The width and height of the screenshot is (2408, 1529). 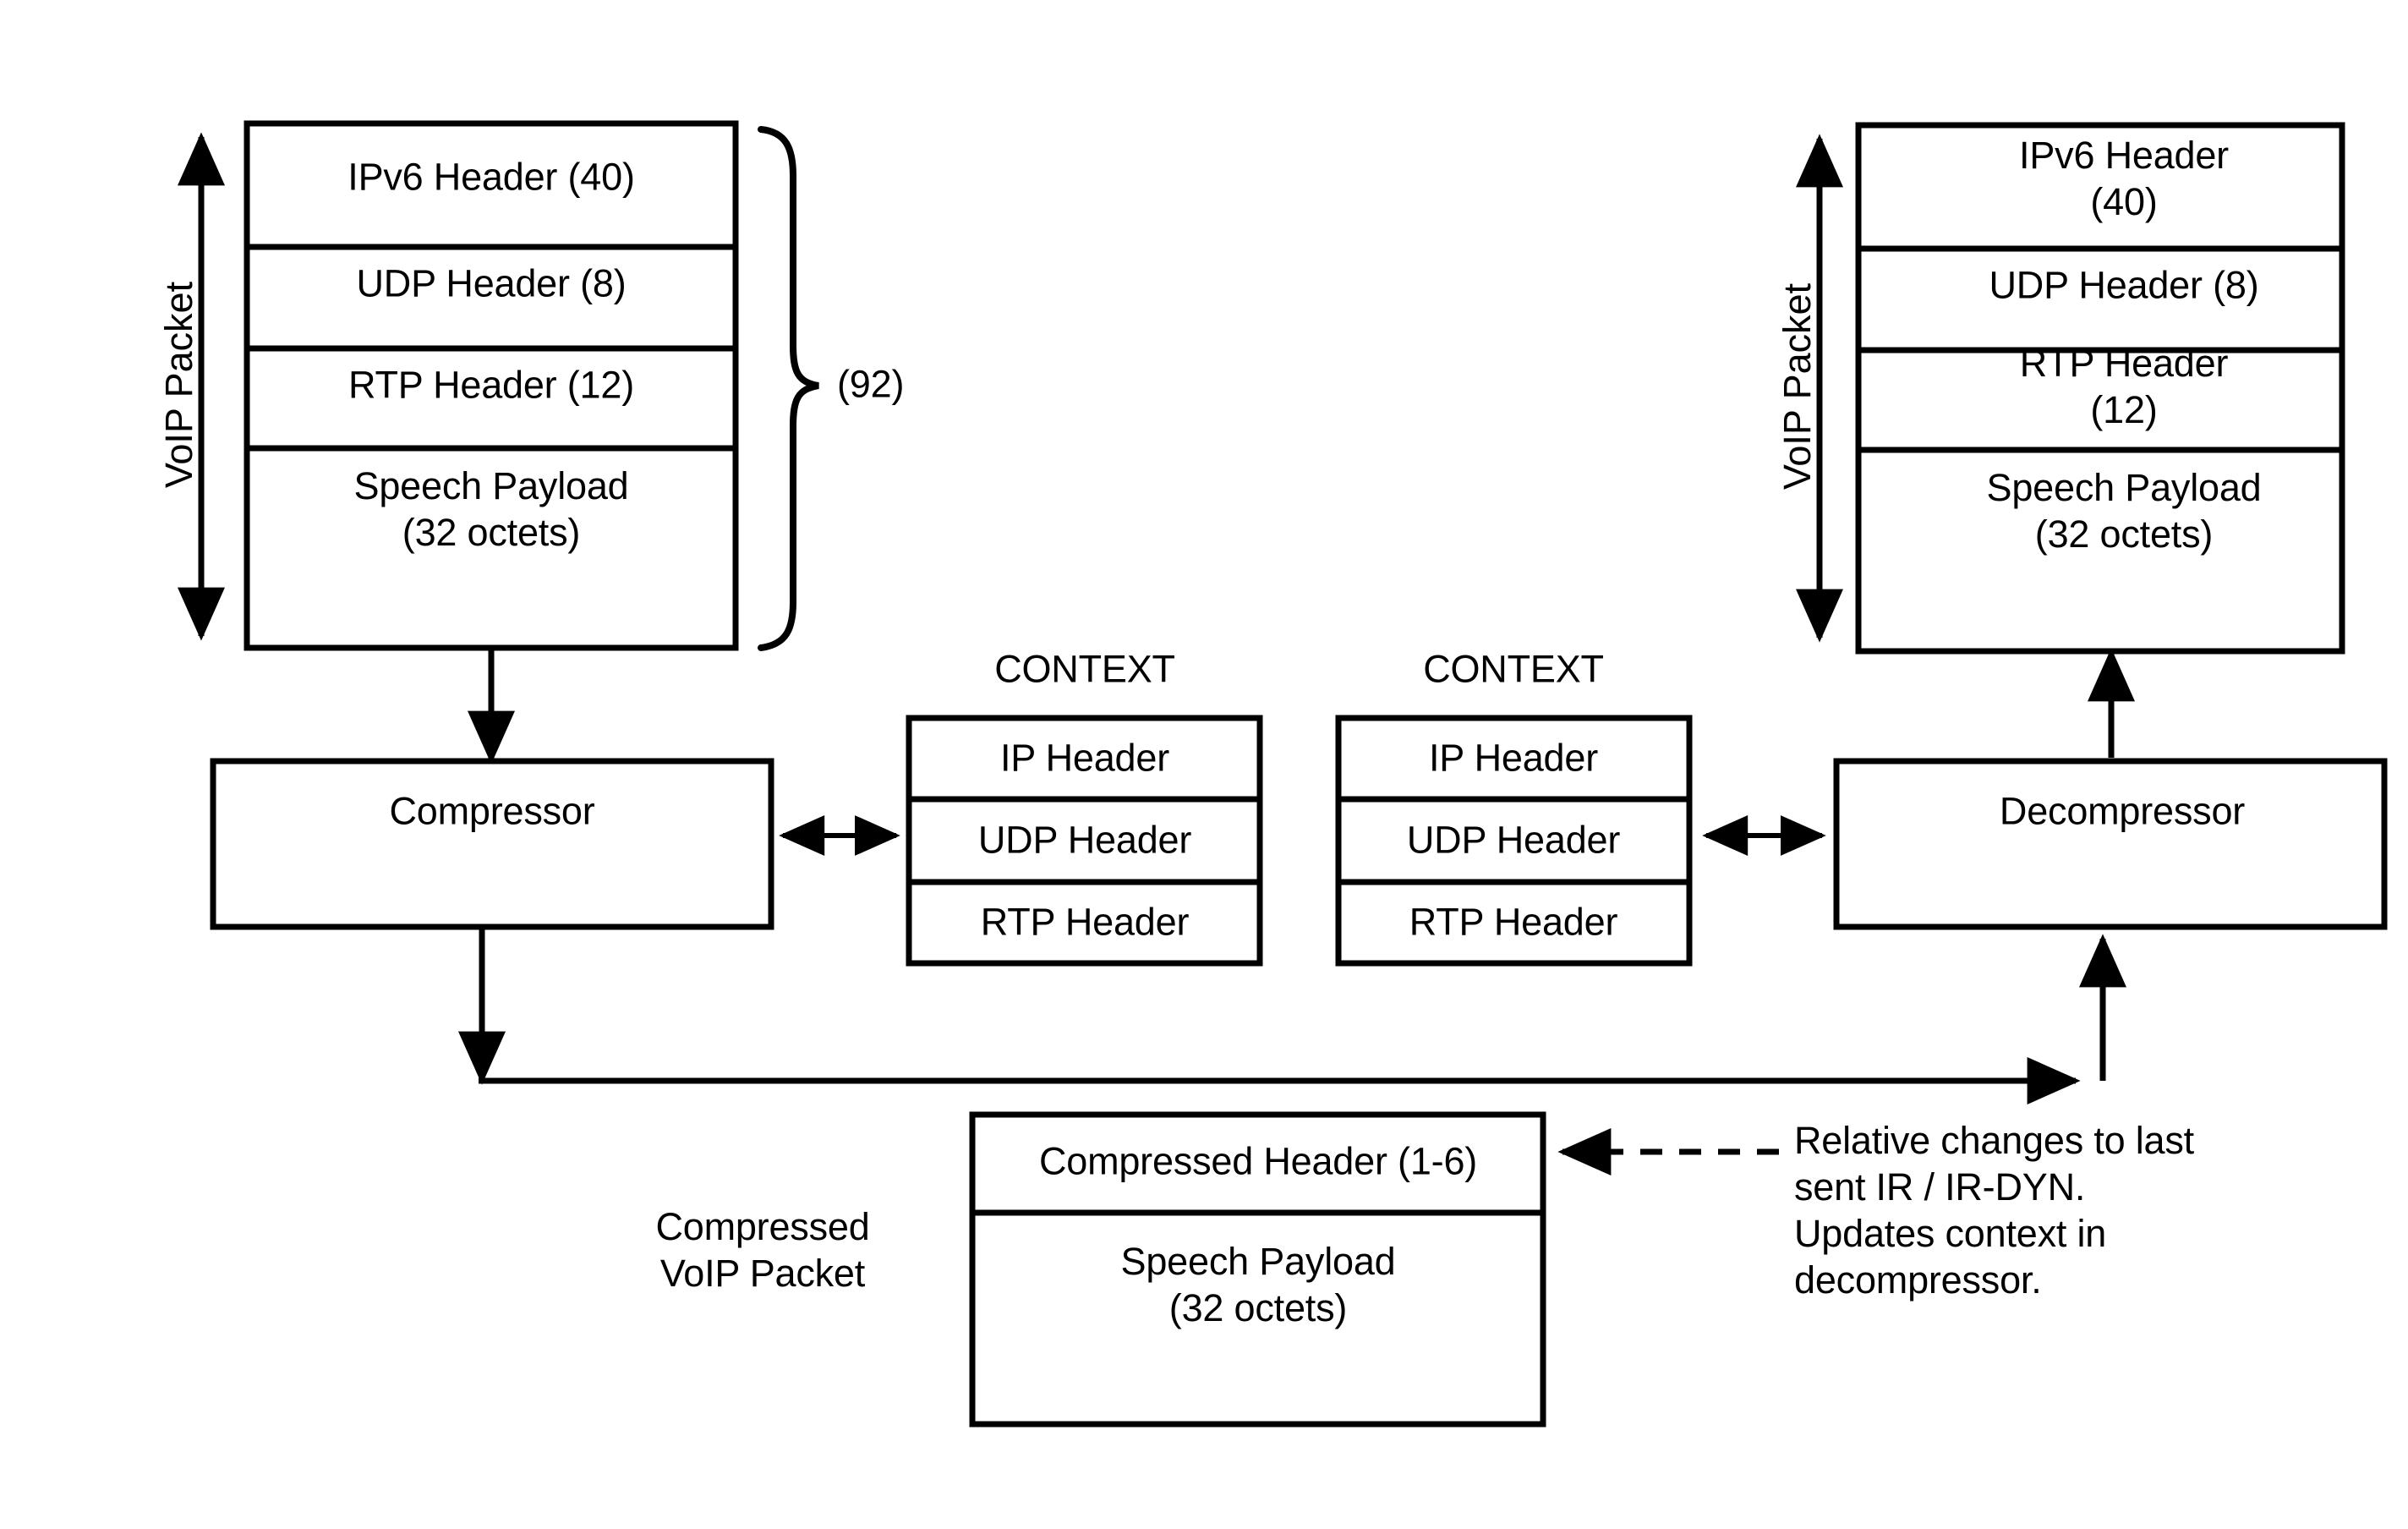 I want to click on decompressor-label: Decompressor, so click(x=2122, y=811).